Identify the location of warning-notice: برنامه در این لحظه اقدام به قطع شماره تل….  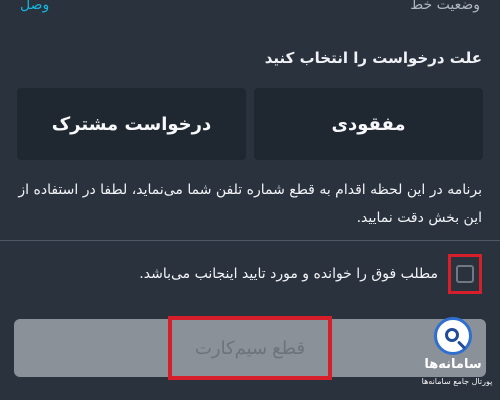
(250, 204).